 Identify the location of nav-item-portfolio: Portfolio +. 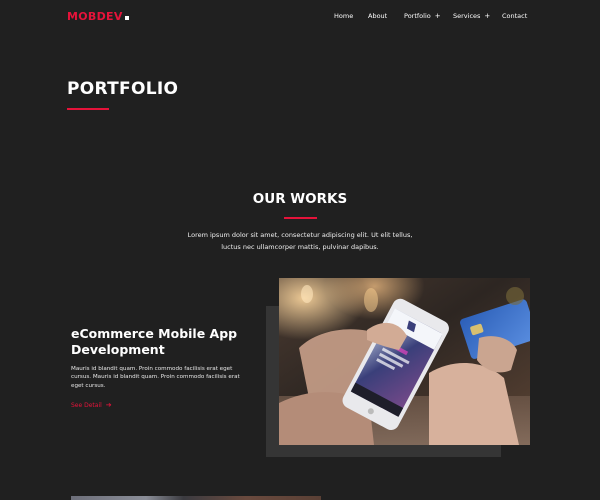
(422, 16).